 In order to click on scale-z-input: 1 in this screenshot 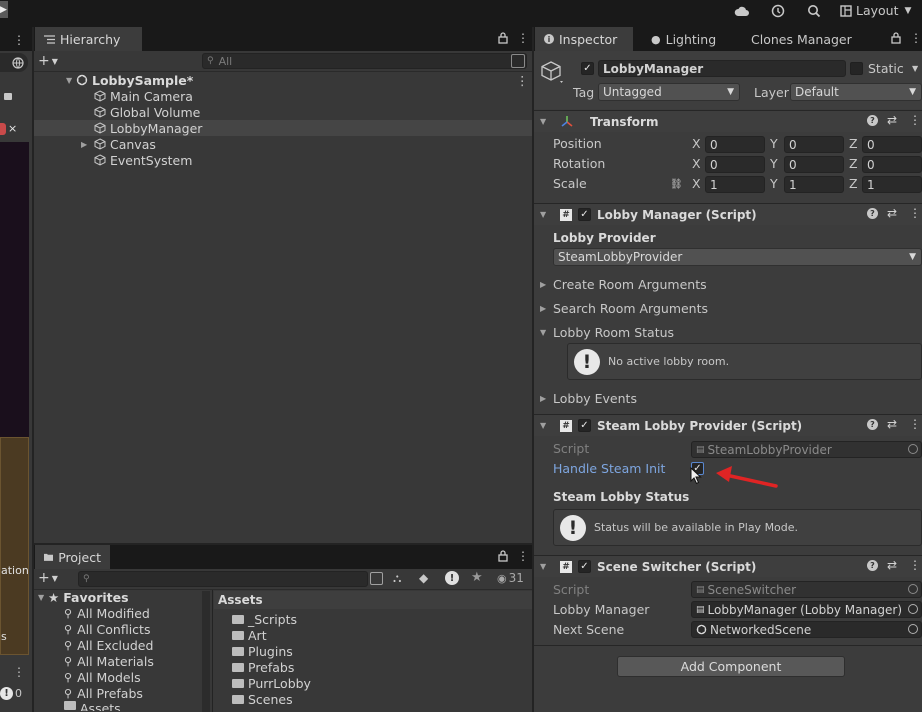, I will do `click(892, 184)`.